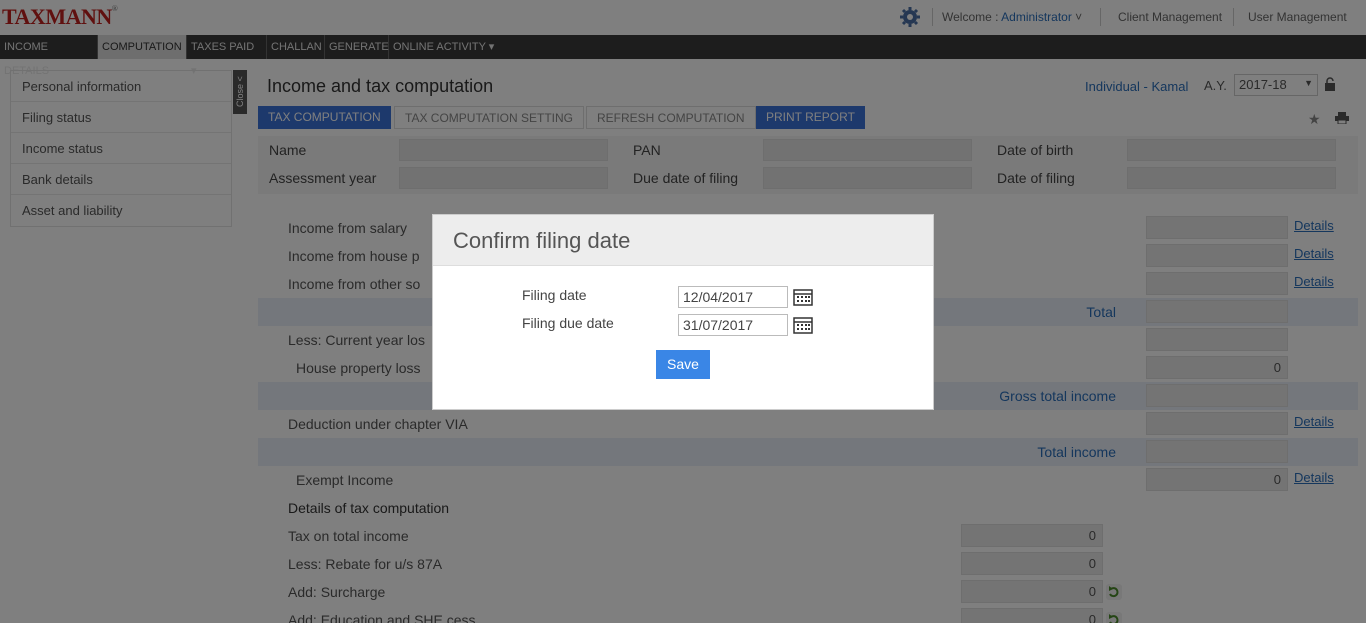 This screenshot has width=1366, height=623. Describe the element at coordinates (554, 295) in the screenshot. I see `filing-date-label: Filing date` at that location.